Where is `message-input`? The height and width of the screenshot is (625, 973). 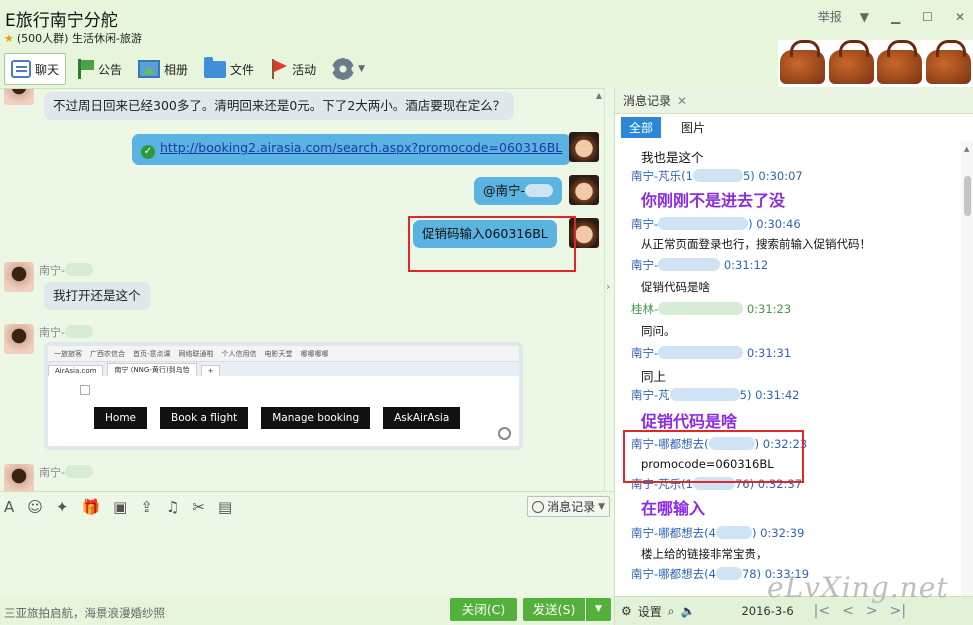
message-input is located at coordinates (307, 558).